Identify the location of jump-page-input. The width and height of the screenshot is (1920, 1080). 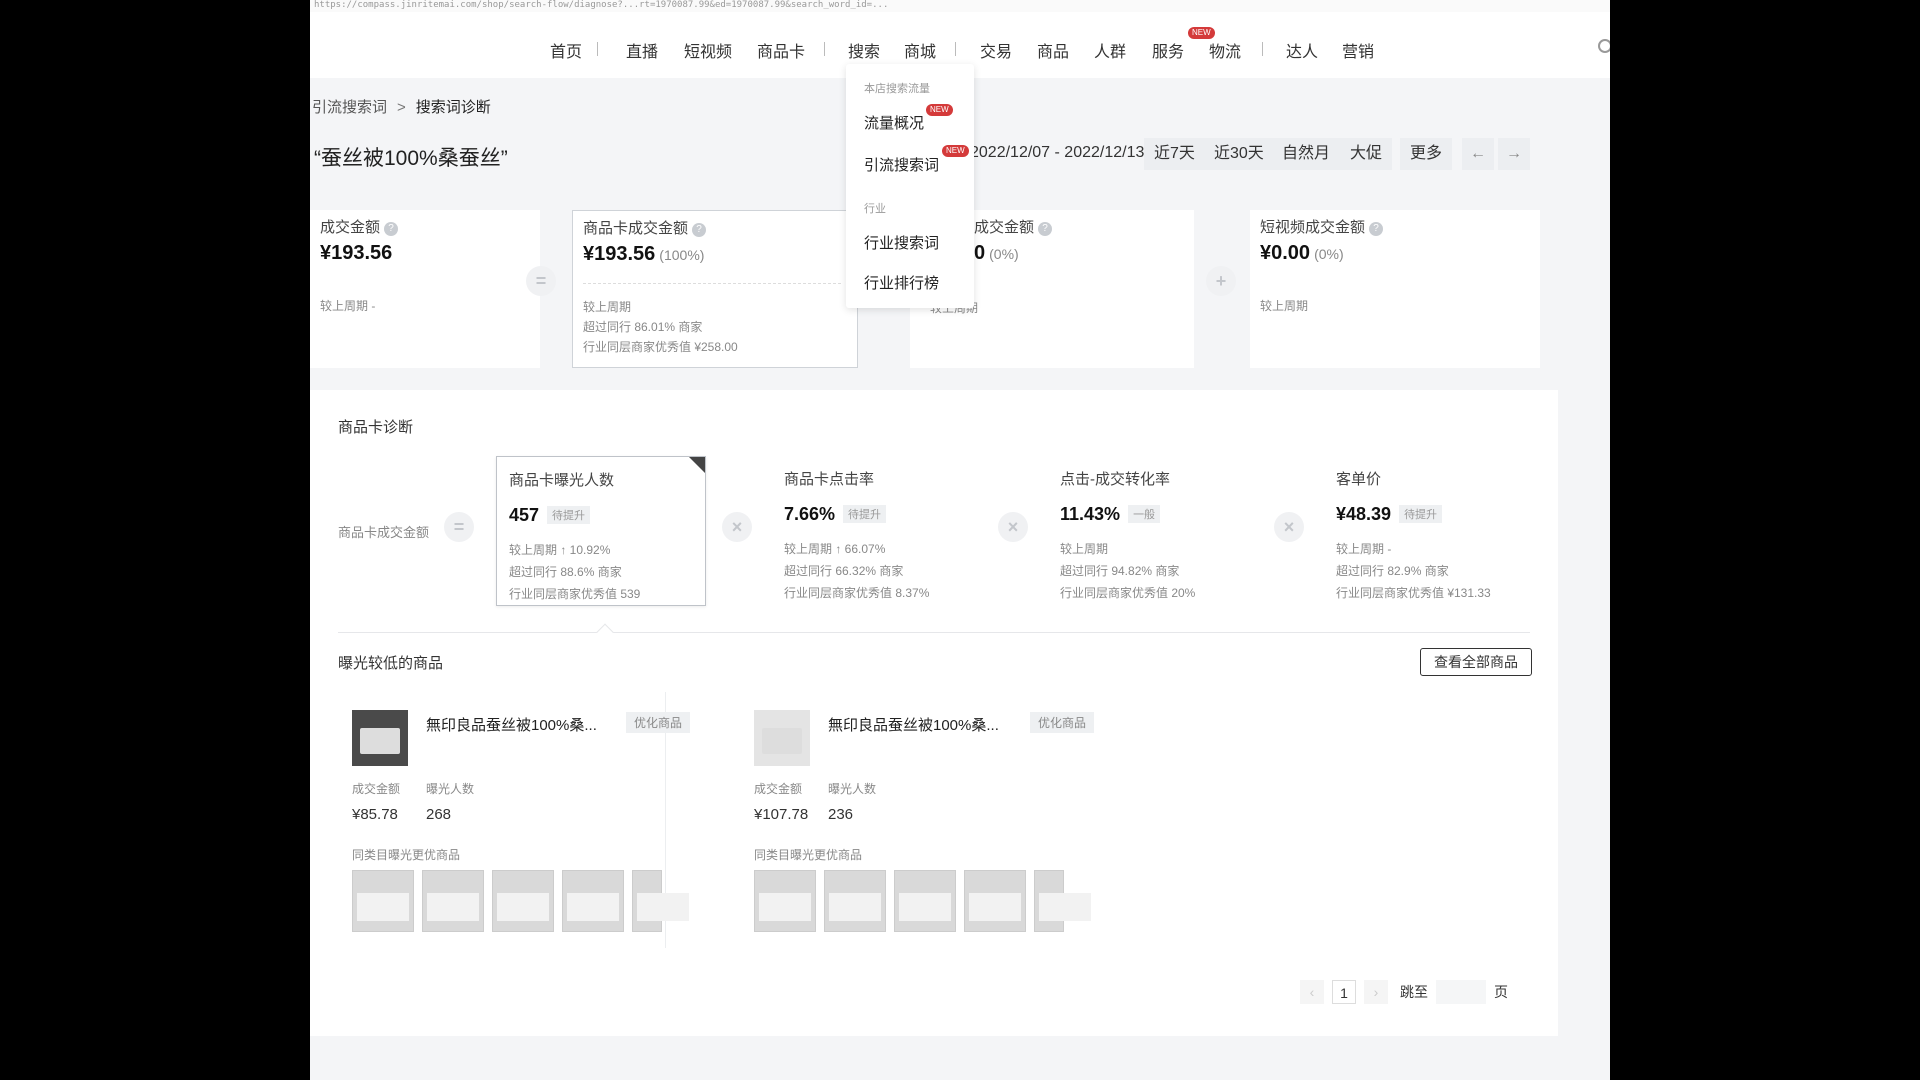
(1461, 992).